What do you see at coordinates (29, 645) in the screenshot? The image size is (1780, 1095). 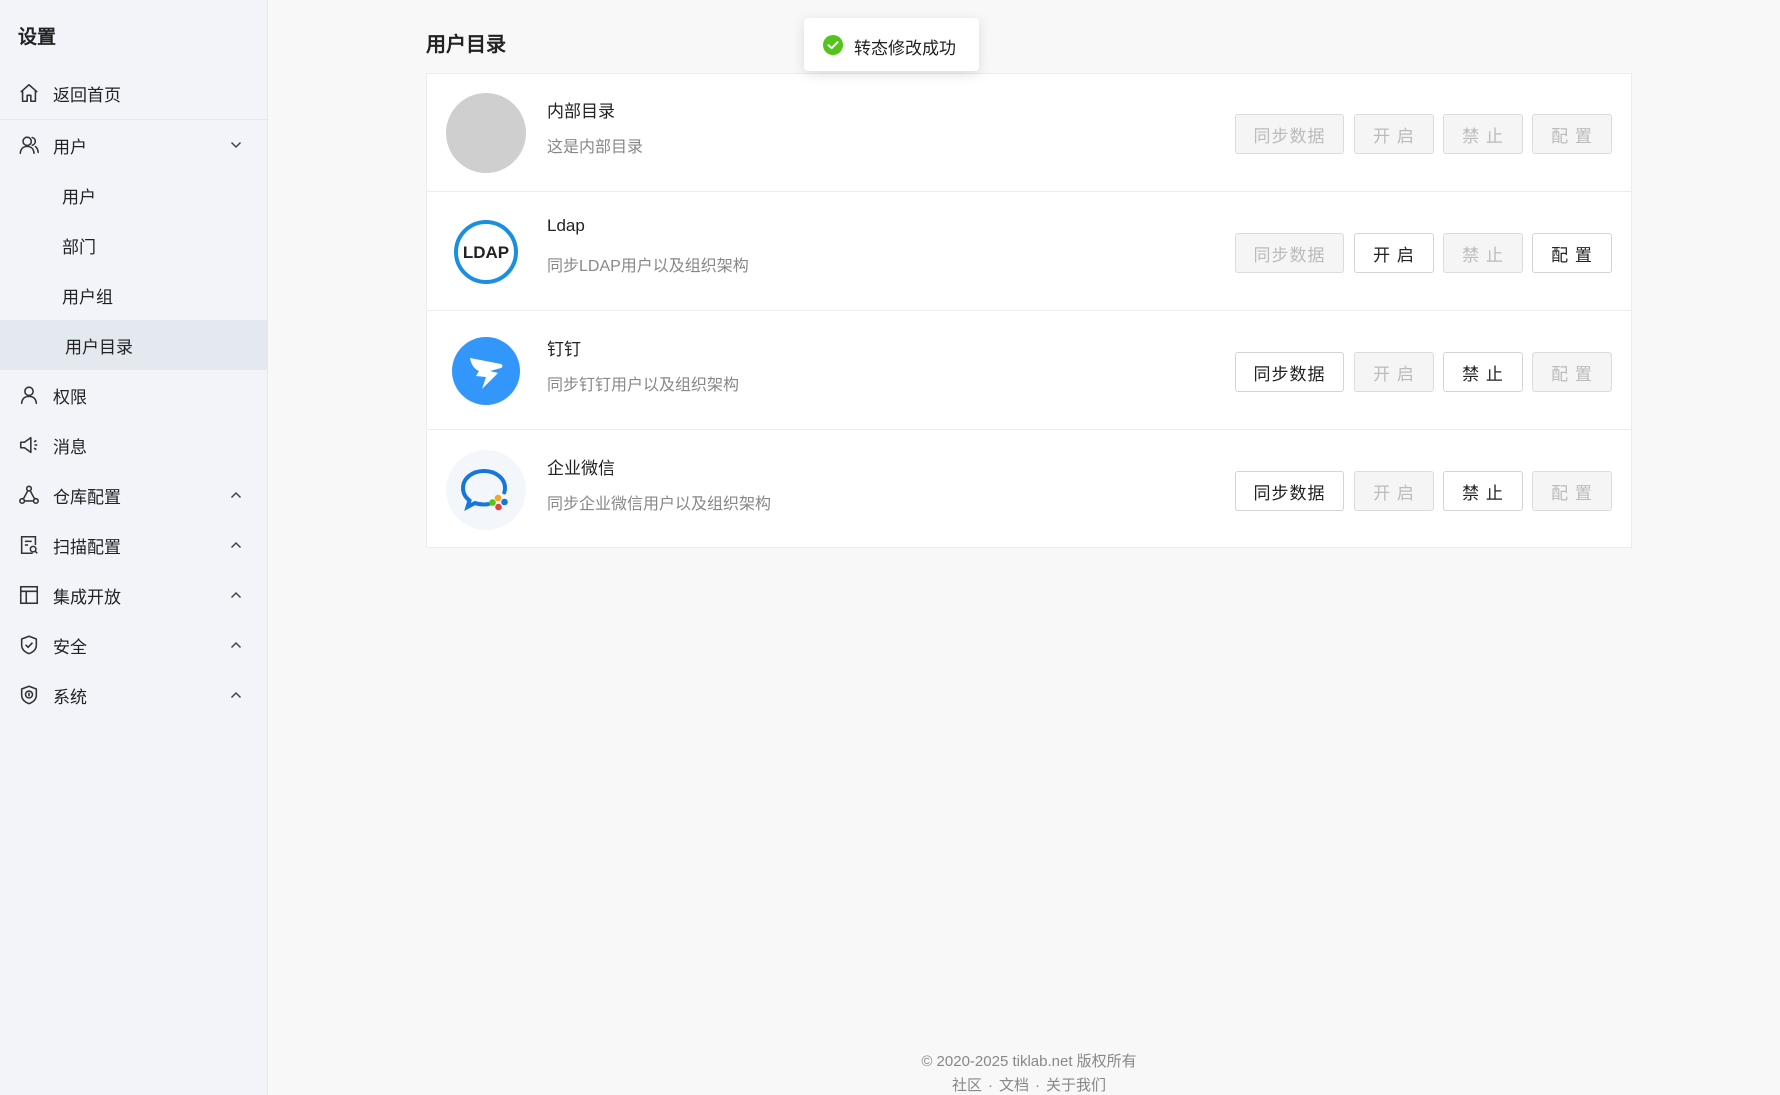 I see `shield-check-icon` at bounding box center [29, 645].